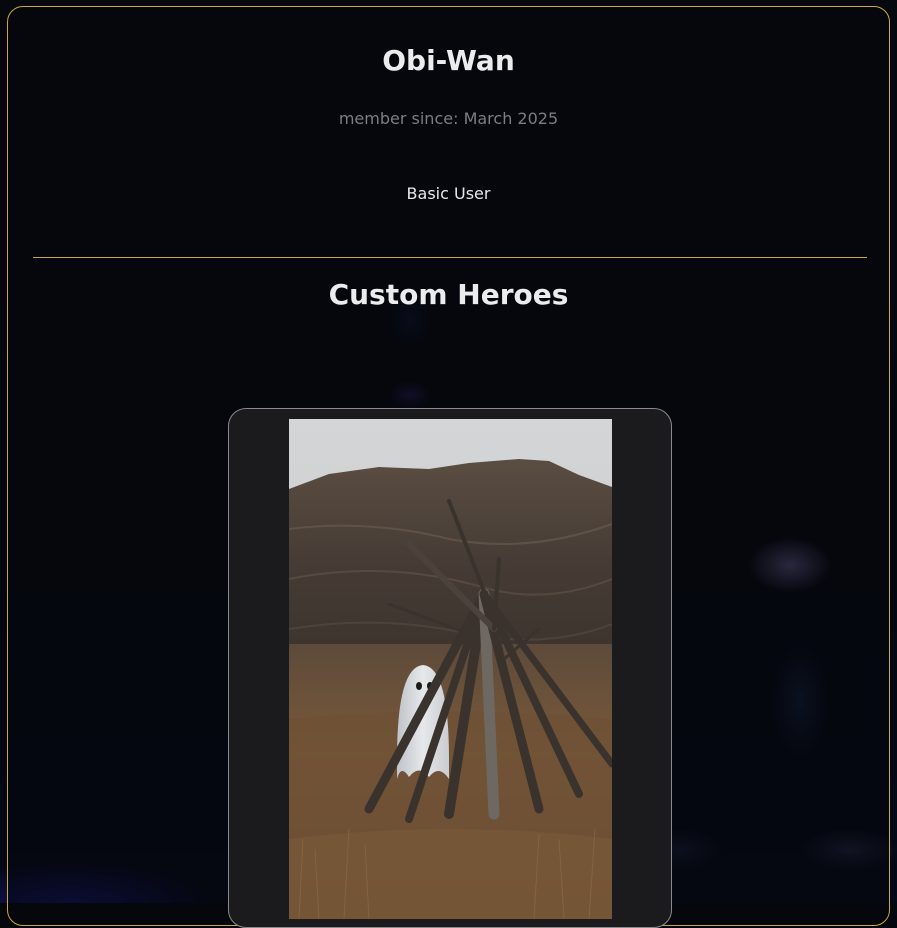 This screenshot has height=928, width=897. What do you see at coordinates (448, 60) in the screenshot?
I see `profile-username: Obi-Wan` at bounding box center [448, 60].